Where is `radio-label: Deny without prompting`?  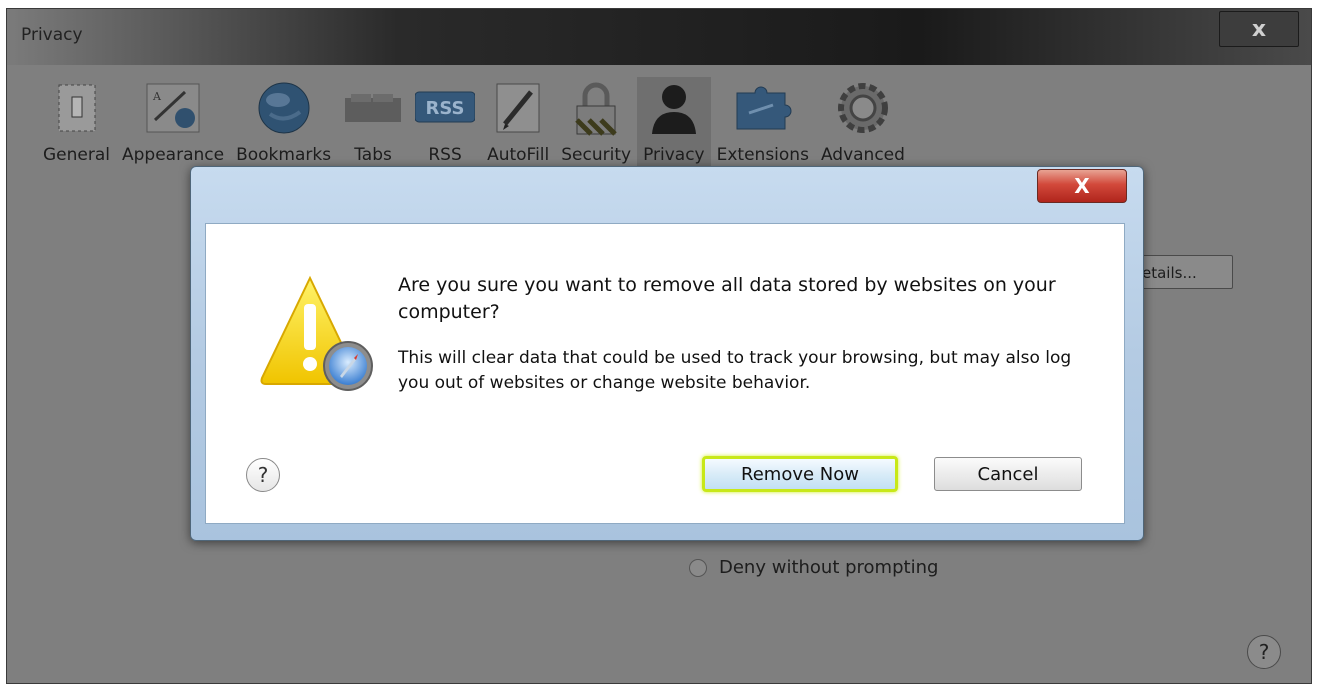 radio-label: Deny without prompting is located at coordinates (829, 567).